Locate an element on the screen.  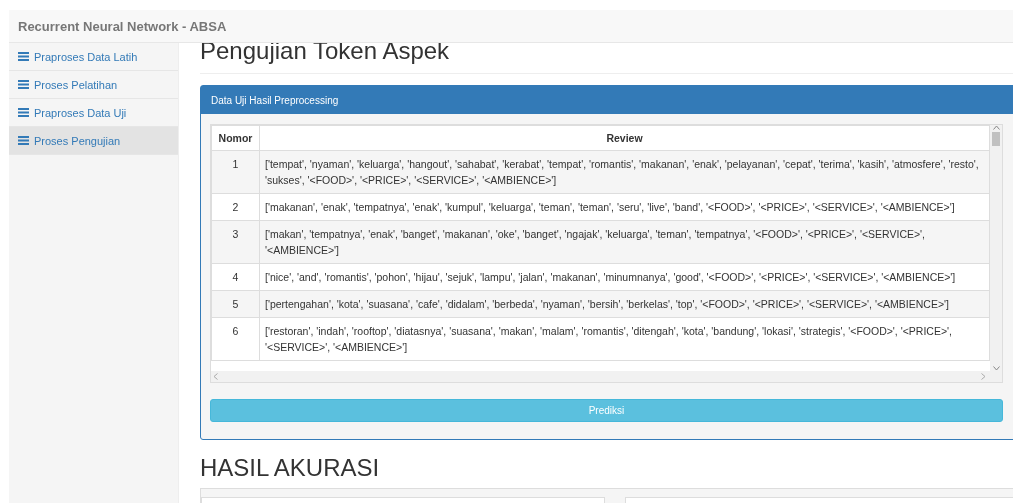
scroll-right-icon is located at coordinates (983, 376).